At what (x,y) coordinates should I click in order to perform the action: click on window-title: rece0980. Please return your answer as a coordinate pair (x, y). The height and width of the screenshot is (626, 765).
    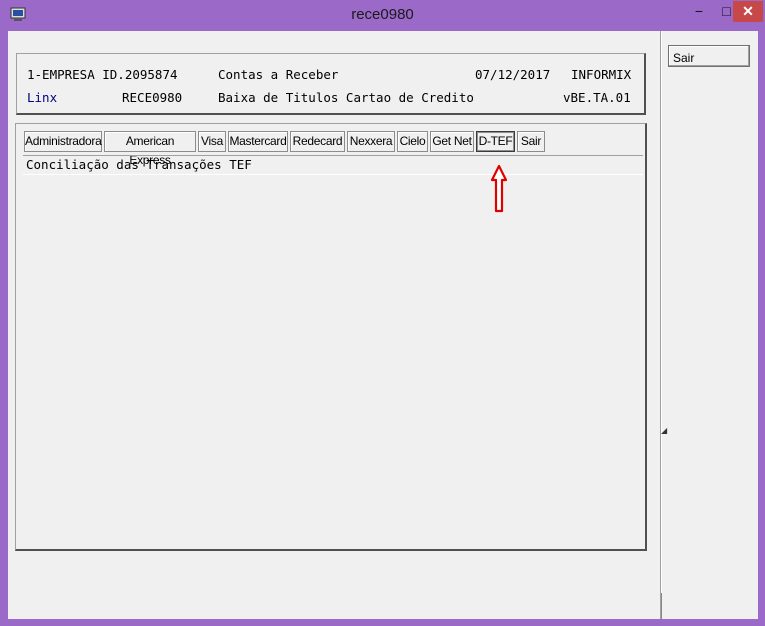
    Looking at the image, I should click on (382, 14).